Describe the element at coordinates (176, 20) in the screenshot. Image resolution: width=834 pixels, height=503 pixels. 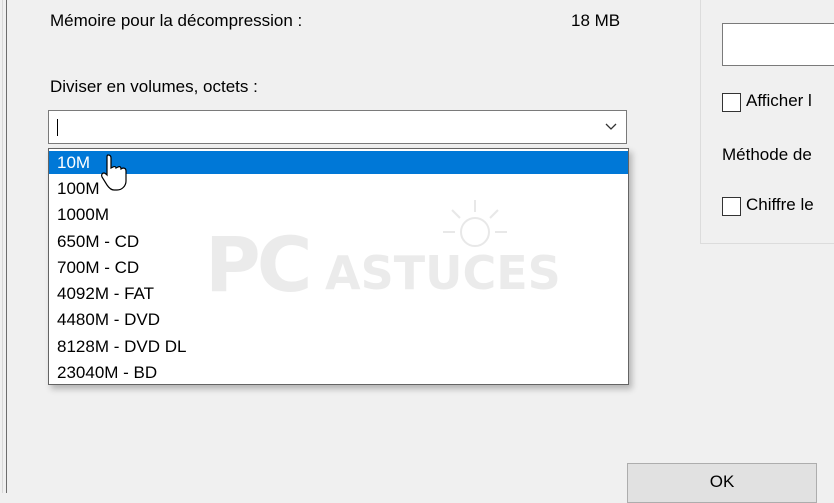
I see `memory-label: Mémoire pour la décompression :` at that location.